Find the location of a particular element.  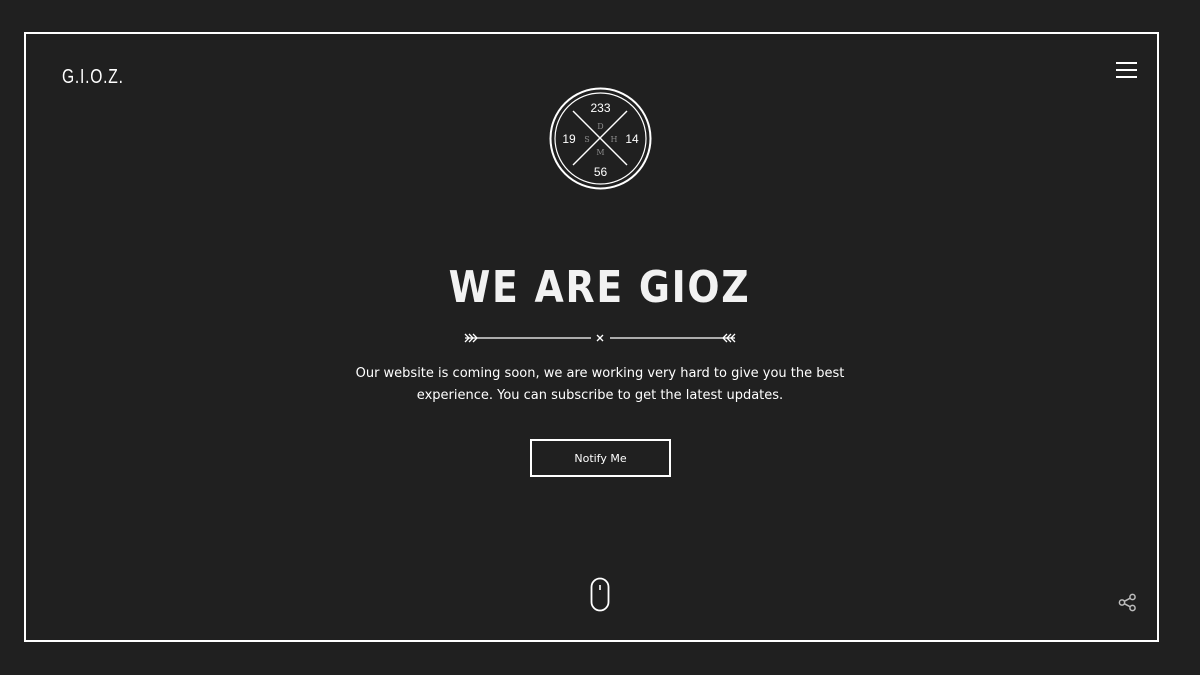

badge-hours-value: 14 is located at coordinates (632, 139).